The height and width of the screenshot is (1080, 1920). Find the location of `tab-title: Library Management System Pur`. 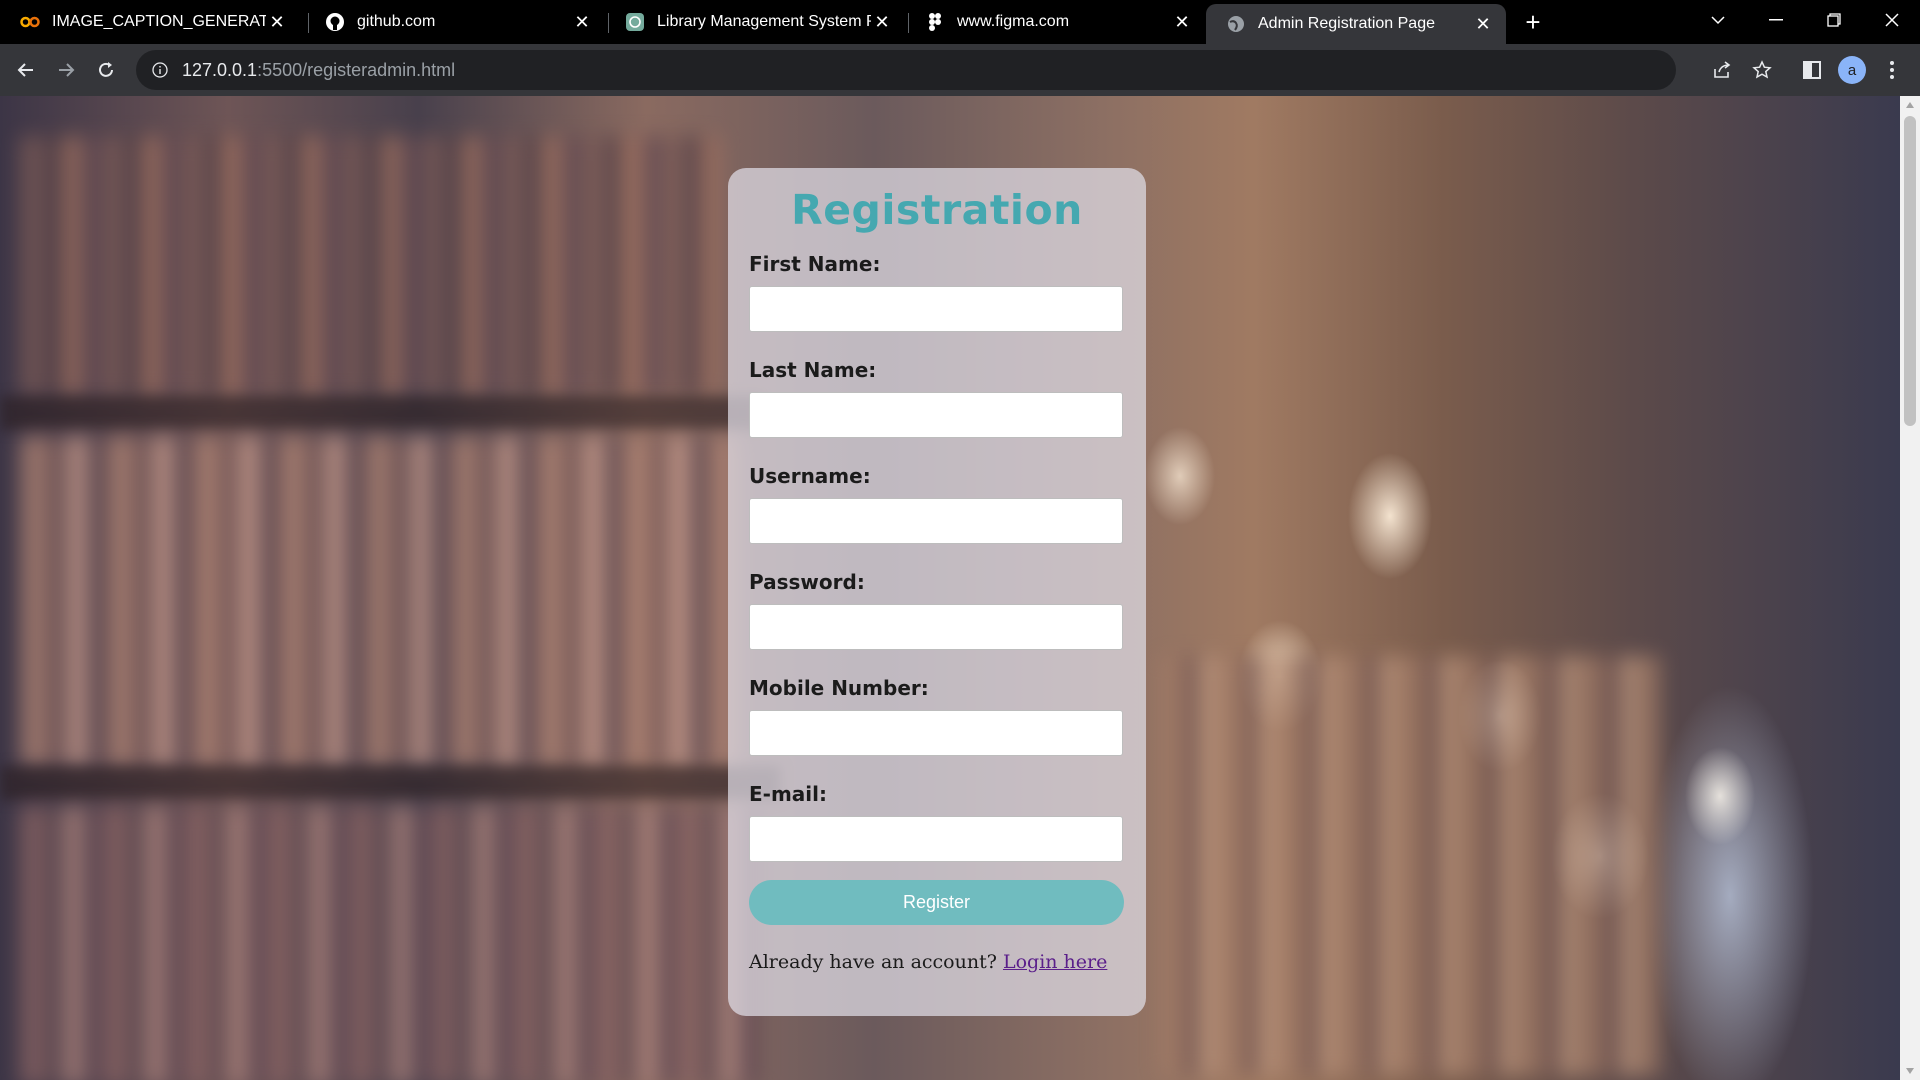

tab-title: Library Management System Pur is located at coordinates (764, 21).